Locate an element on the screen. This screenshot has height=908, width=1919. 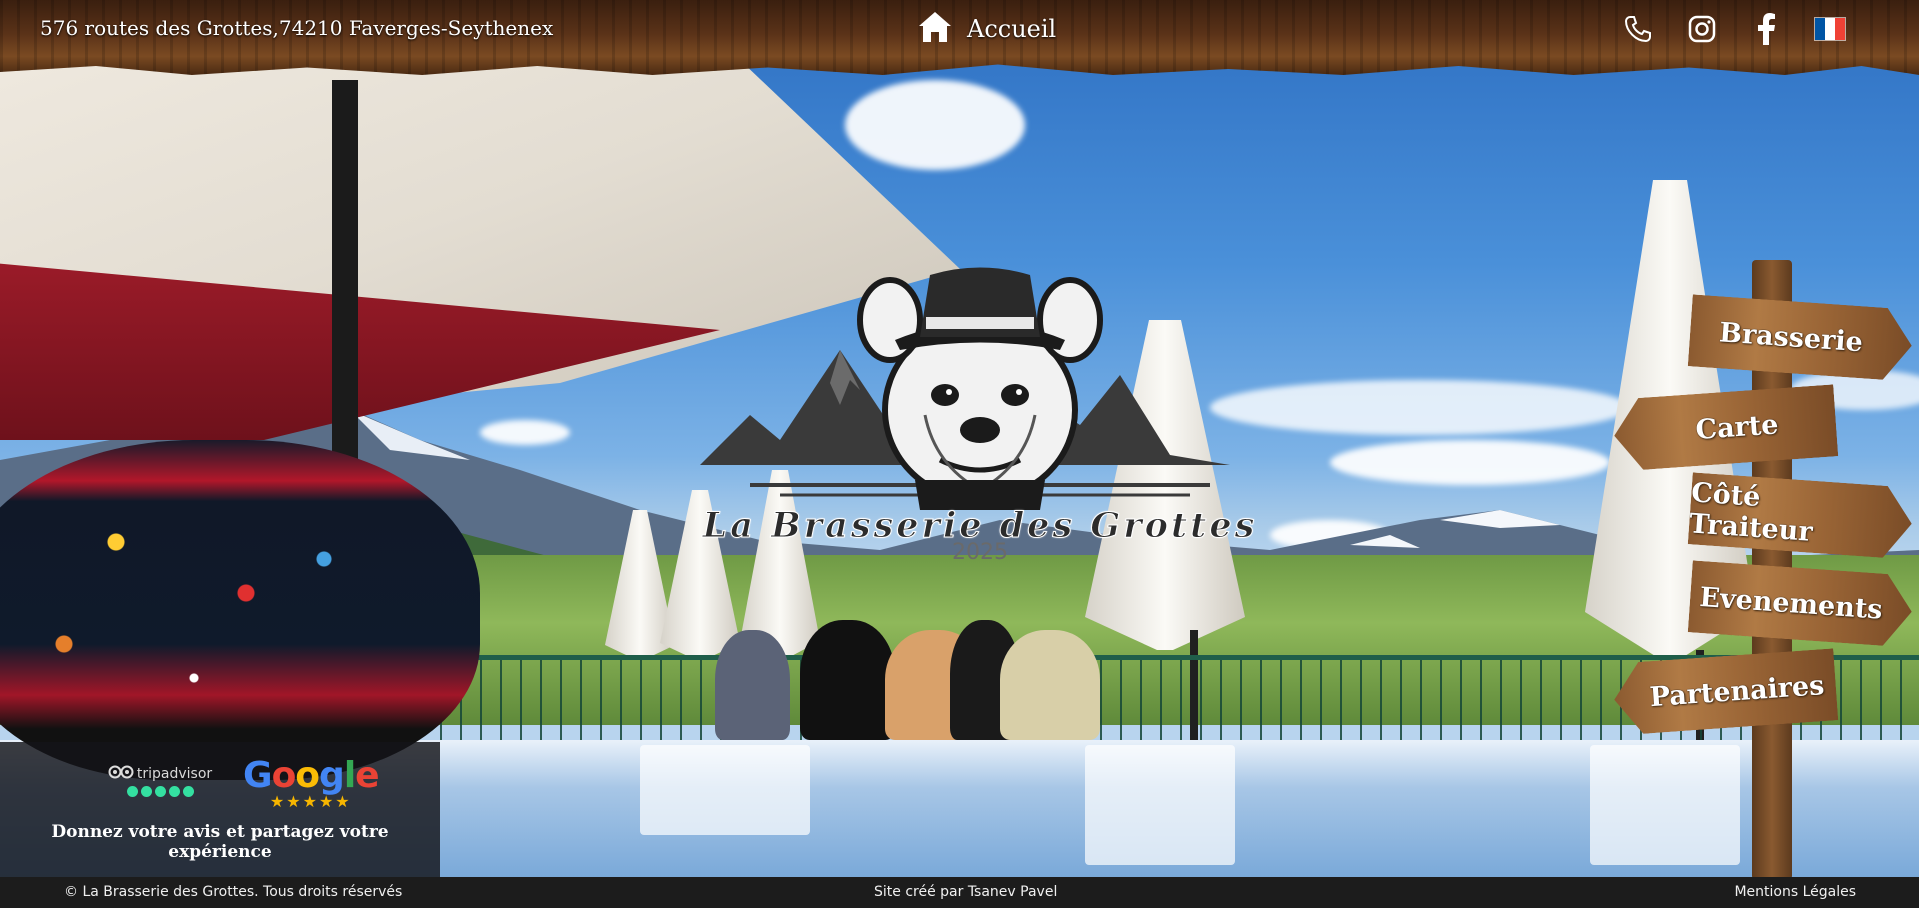
home-link: Accueil is located at coordinates (986, 29).